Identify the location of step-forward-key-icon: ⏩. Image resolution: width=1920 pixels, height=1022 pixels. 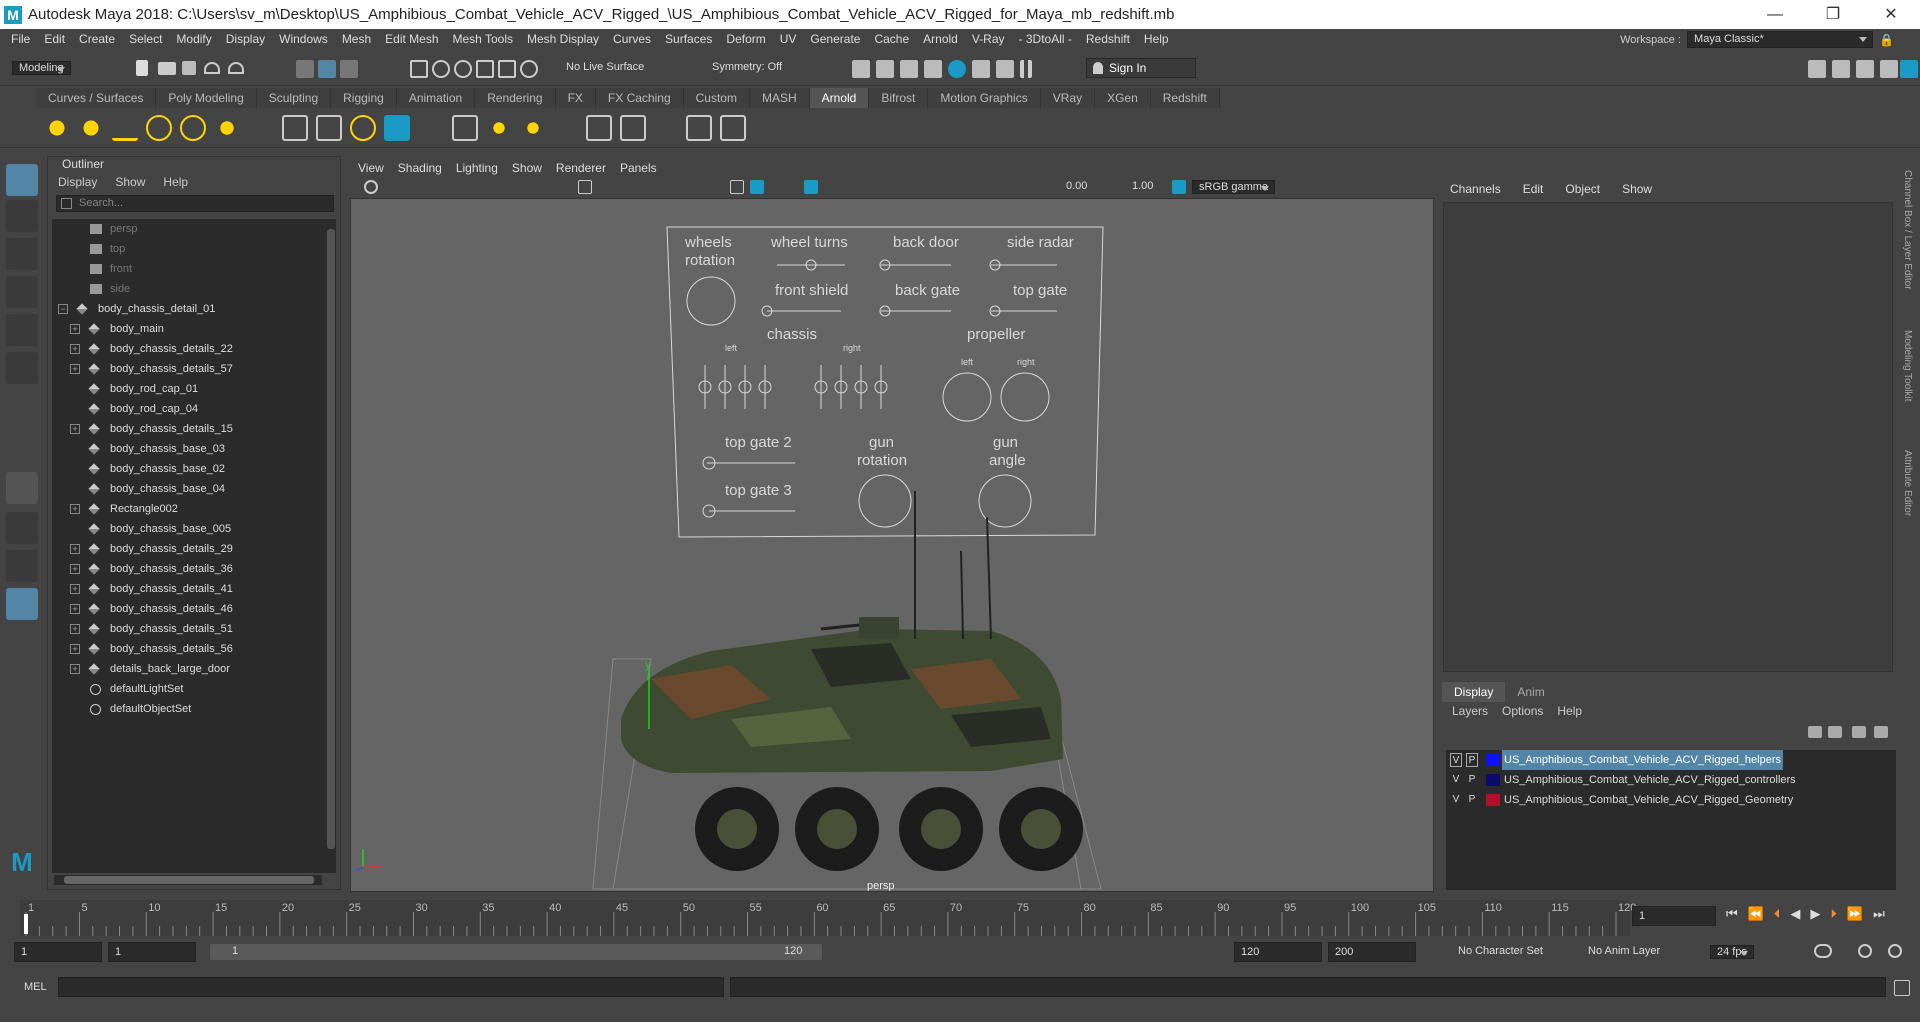
(1855, 914).